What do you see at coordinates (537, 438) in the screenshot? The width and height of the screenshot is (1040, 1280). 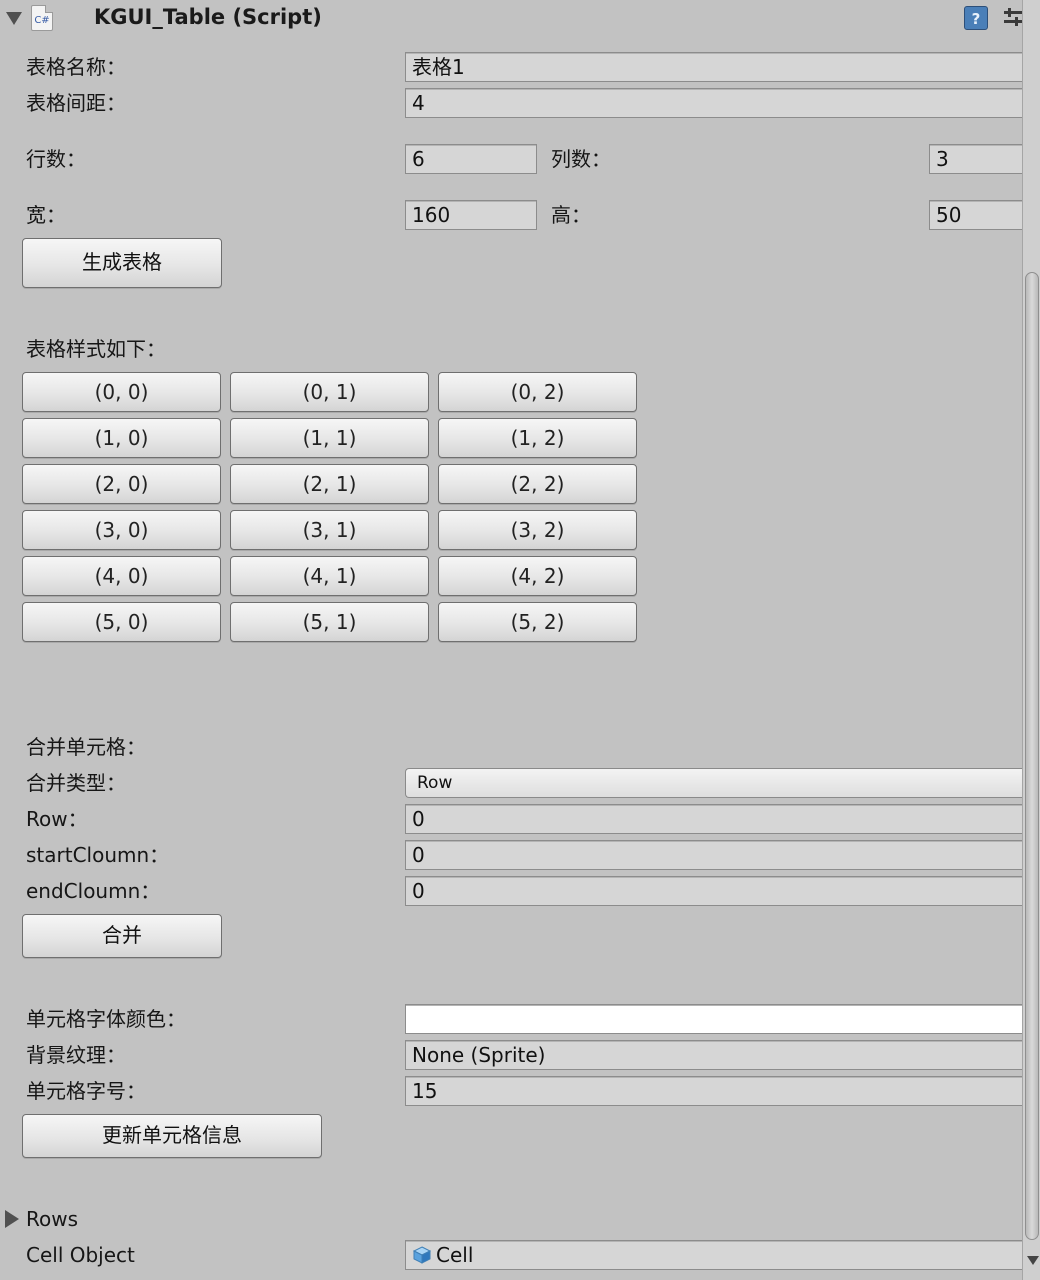 I see `grid-cell-1-2: (1, 2)` at bounding box center [537, 438].